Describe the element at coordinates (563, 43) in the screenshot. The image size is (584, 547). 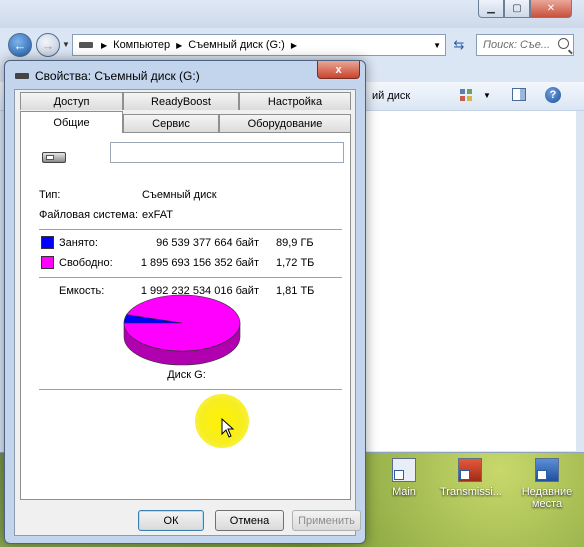
I see `search-icon` at that location.